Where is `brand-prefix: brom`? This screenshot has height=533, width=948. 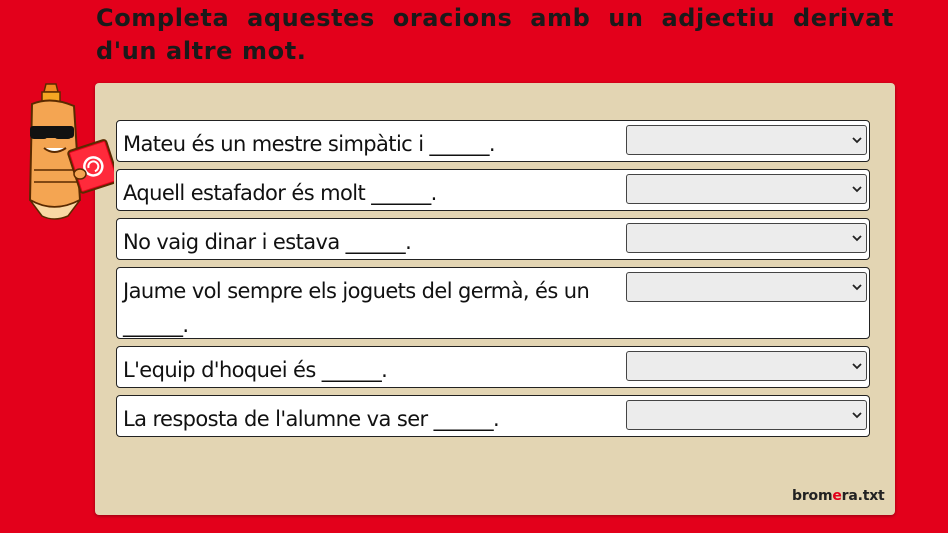 brand-prefix: brom is located at coordinates (812, 496).